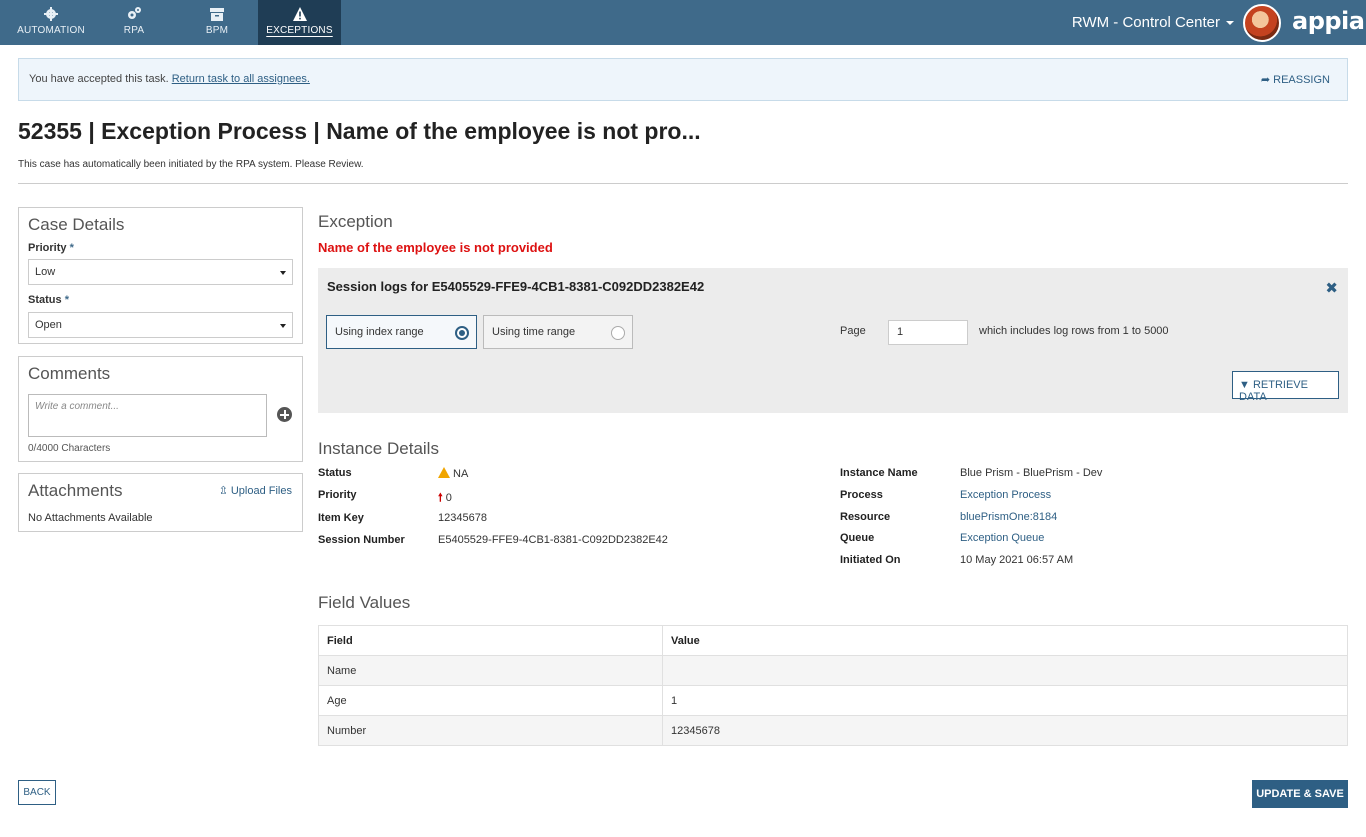  What do you see at coordinates (1005, 670) in the screenshot?
I see `table-cell` at bounding box center [1005, 670].